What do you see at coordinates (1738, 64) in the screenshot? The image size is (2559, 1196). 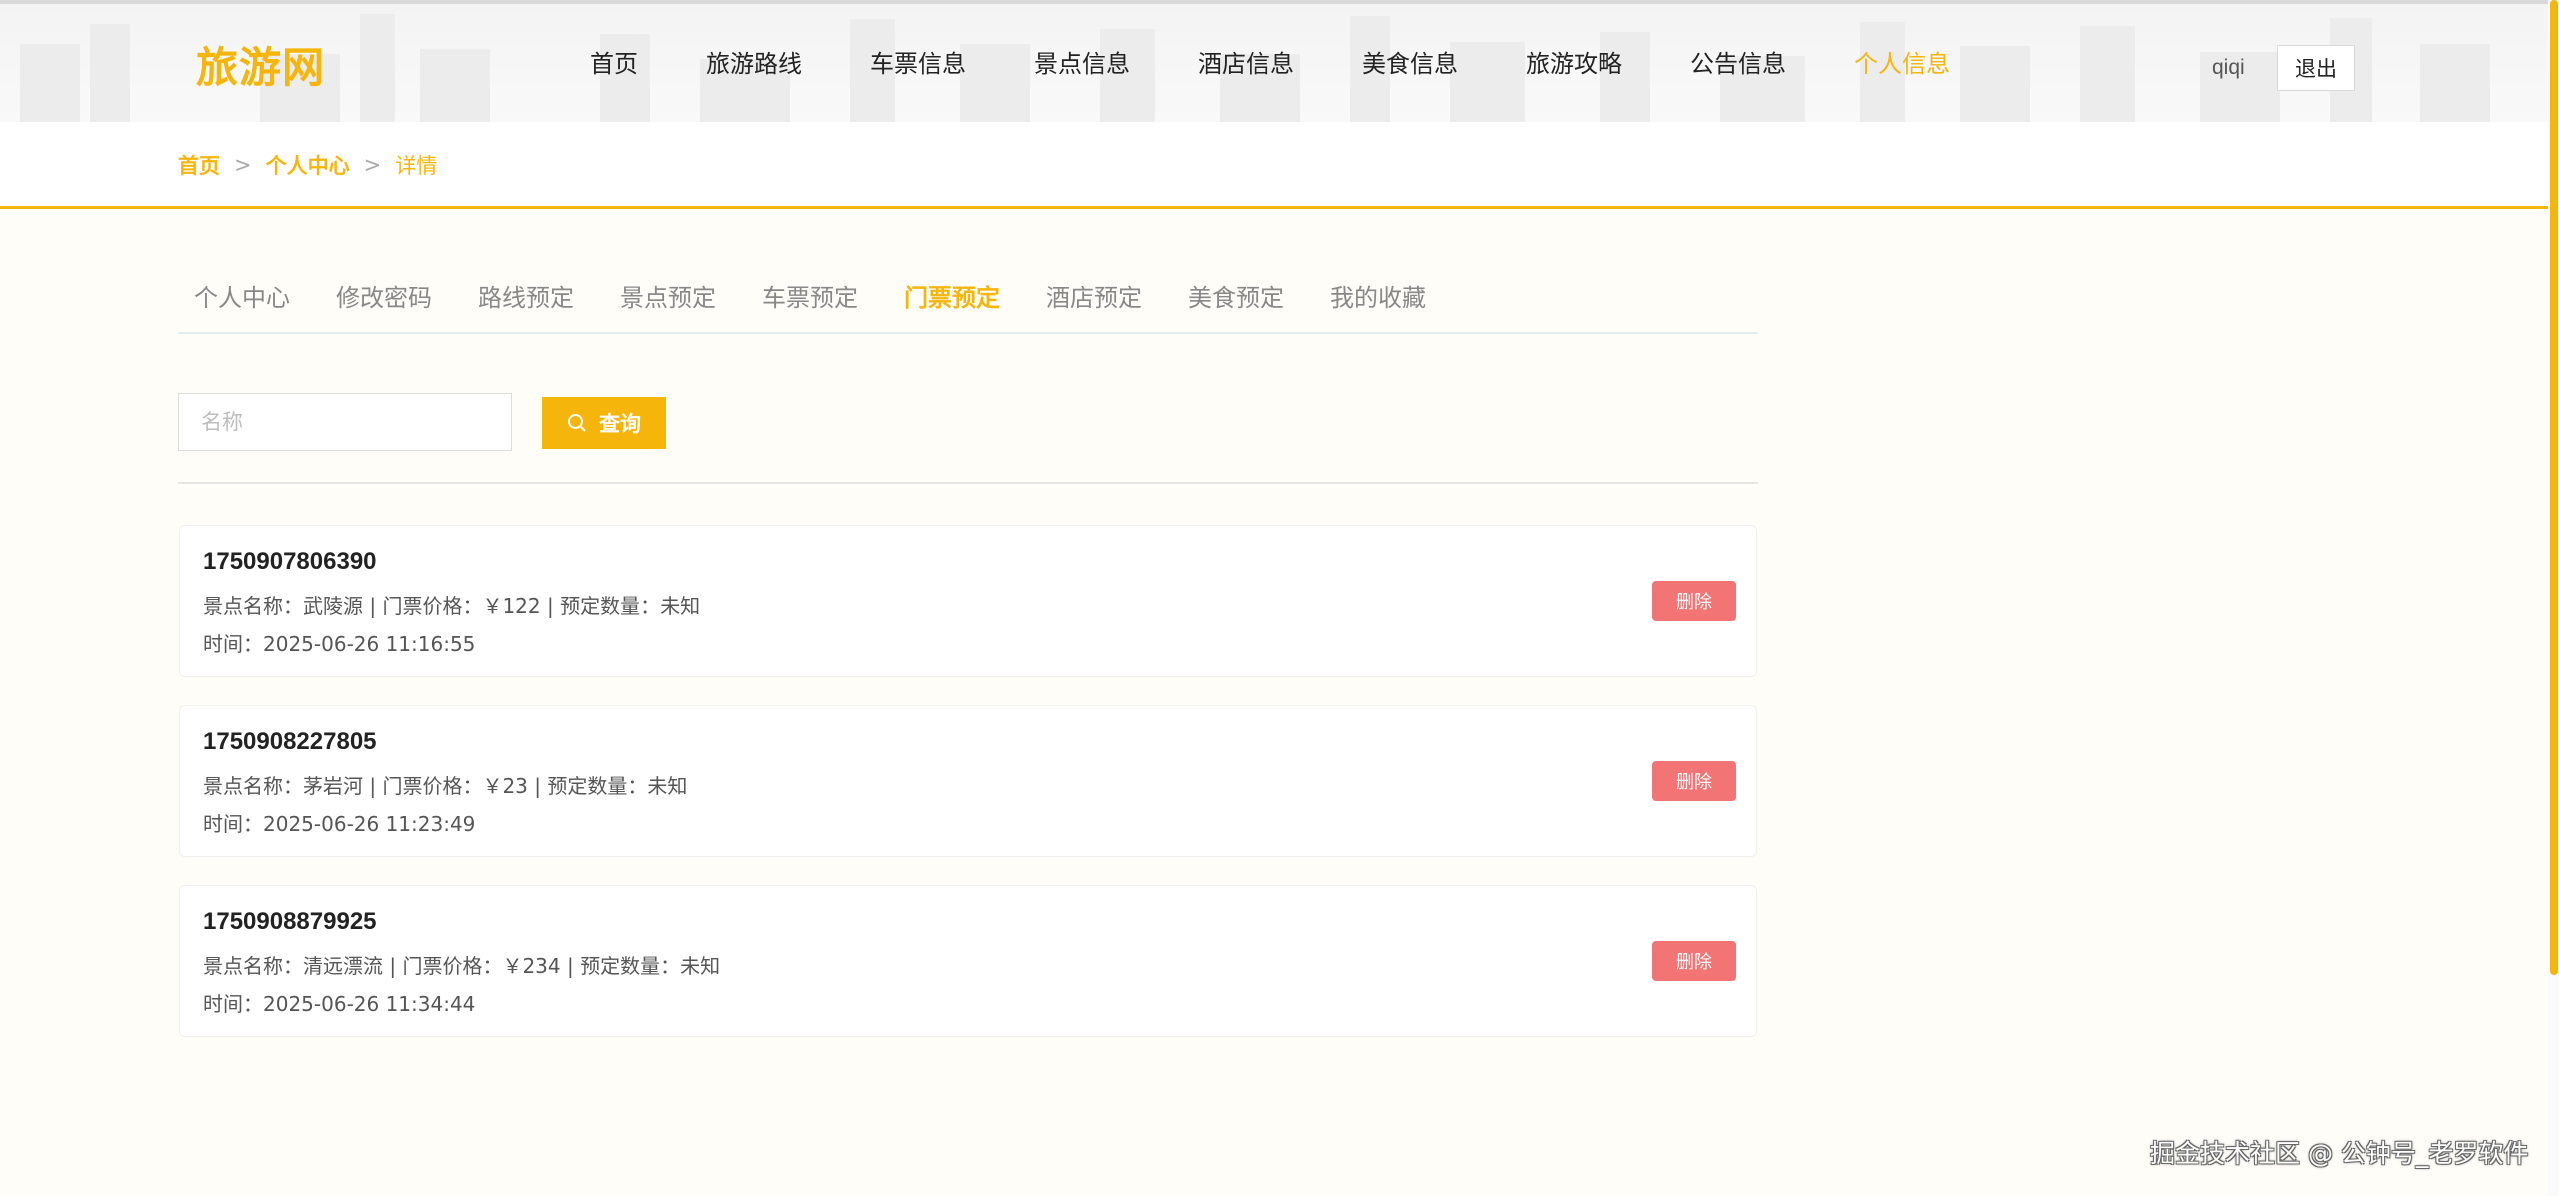 I see `nav-item-7: 公告信息` at bounding box center [1738, 64].